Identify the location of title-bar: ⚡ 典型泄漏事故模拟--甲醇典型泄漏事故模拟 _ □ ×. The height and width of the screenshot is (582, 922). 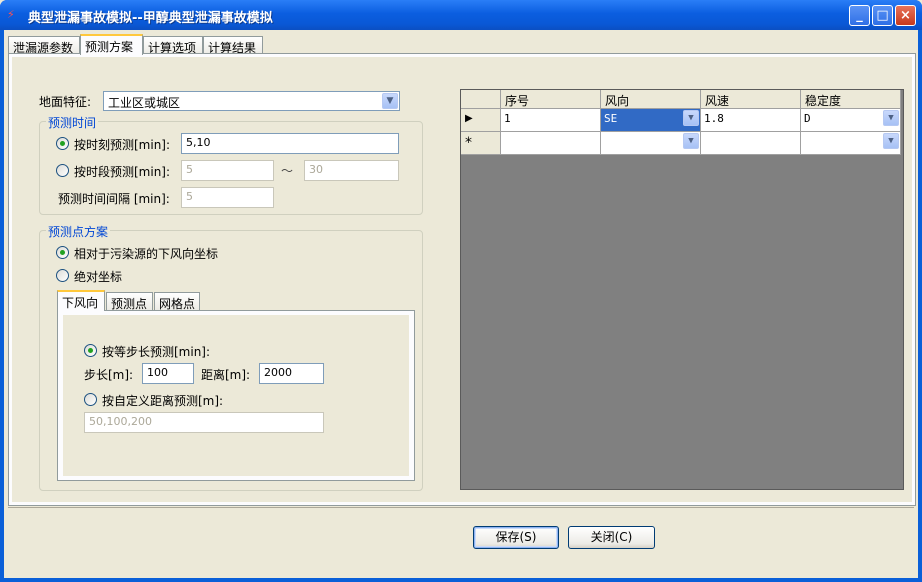
(461, 15).